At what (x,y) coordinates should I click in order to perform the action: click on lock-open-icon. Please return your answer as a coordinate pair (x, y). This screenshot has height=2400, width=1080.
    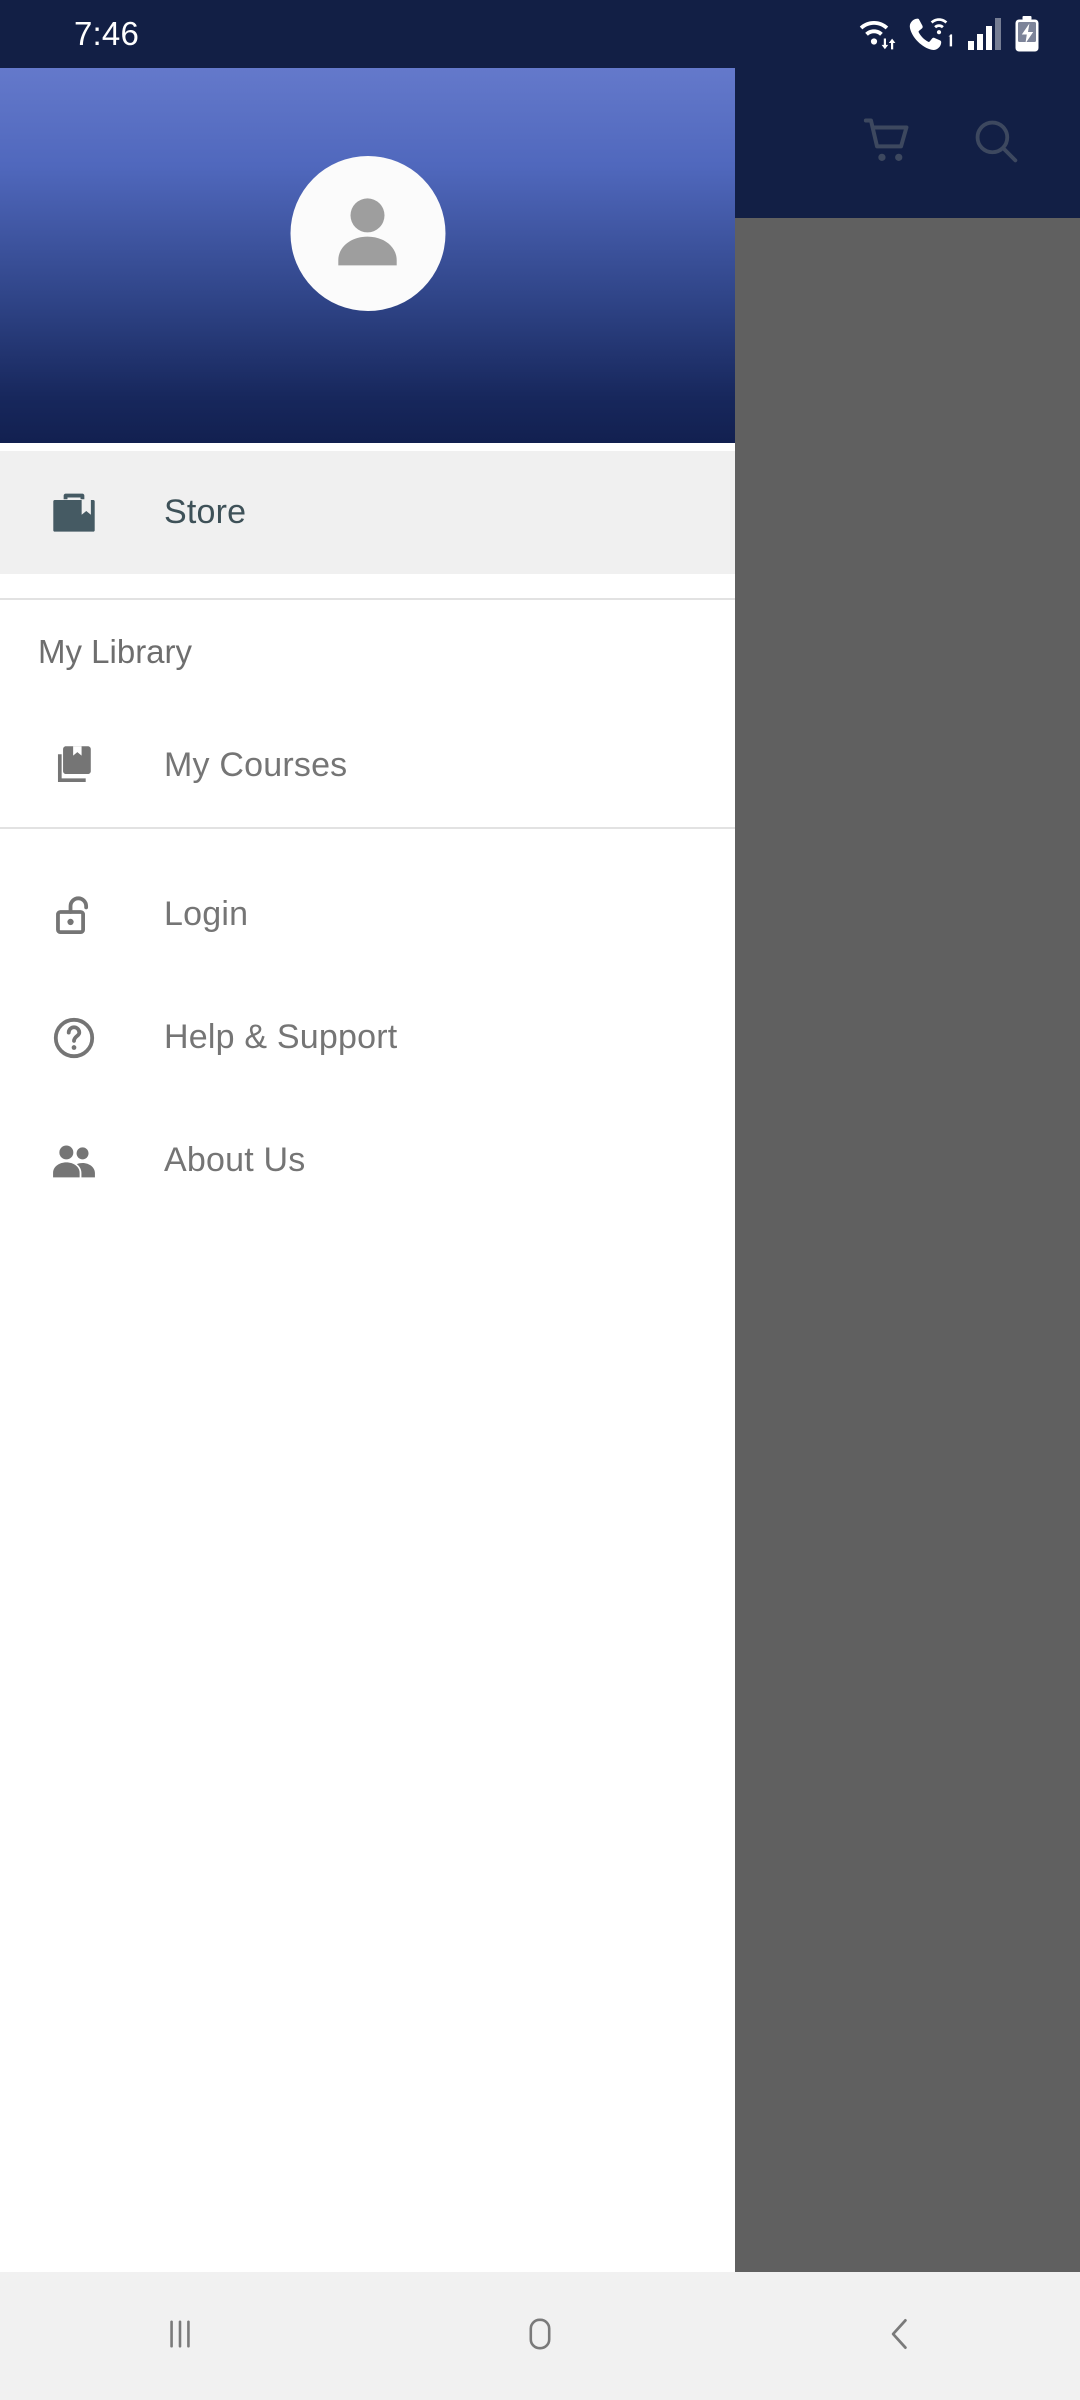
    Looking at the image, I should click on (74, 915).